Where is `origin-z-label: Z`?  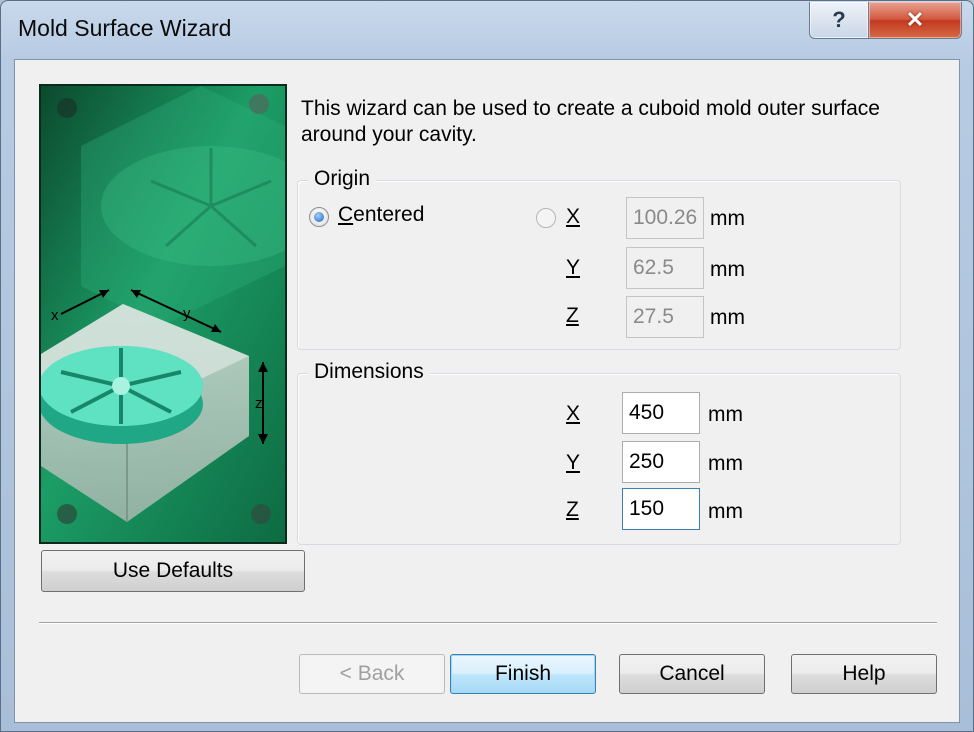
origin-z-label: Z is located at coordinates (572, 315).